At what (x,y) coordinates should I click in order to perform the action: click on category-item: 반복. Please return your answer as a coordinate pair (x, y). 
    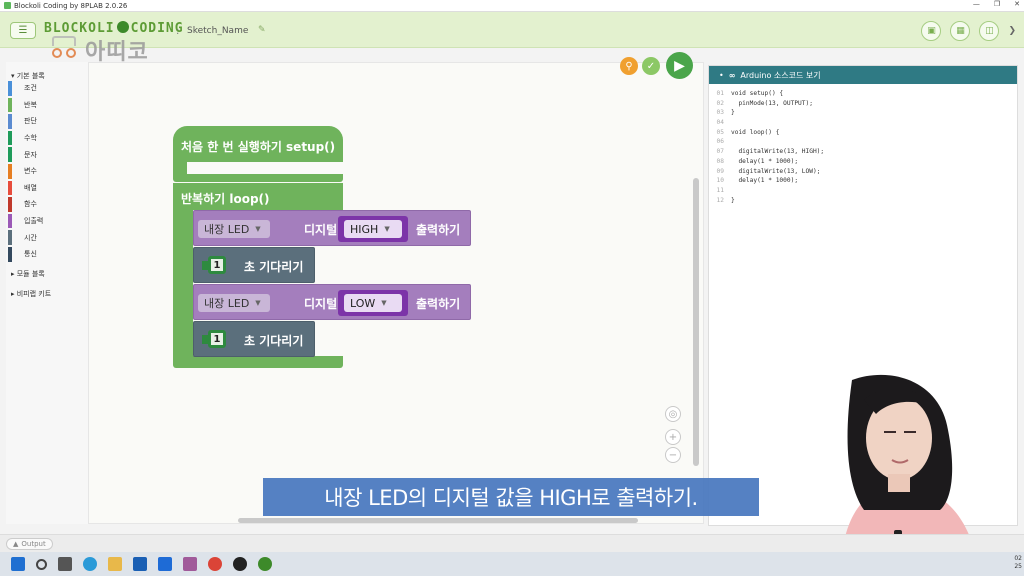
    Looking at the image, I should click on (47, 105).